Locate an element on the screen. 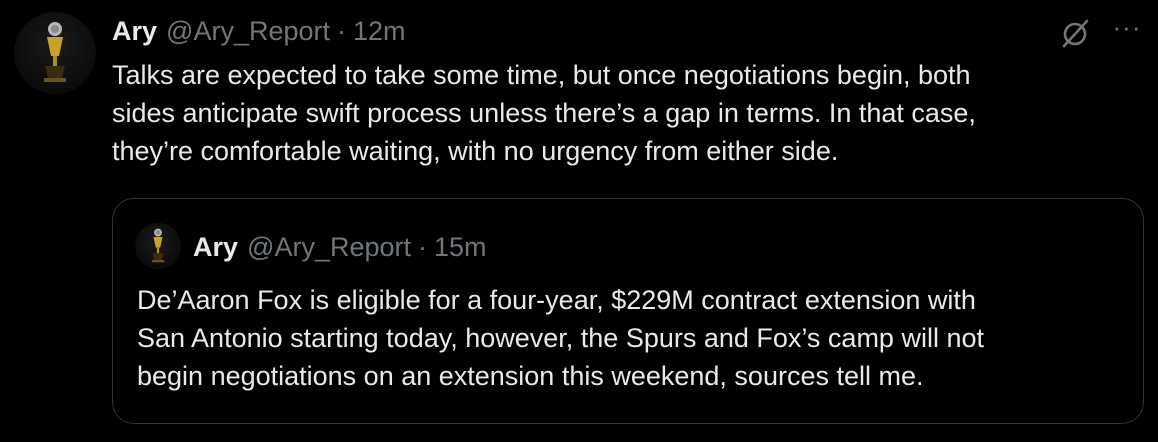 The image size is (1158, 442). avatar is located at coordinates (55, 53).